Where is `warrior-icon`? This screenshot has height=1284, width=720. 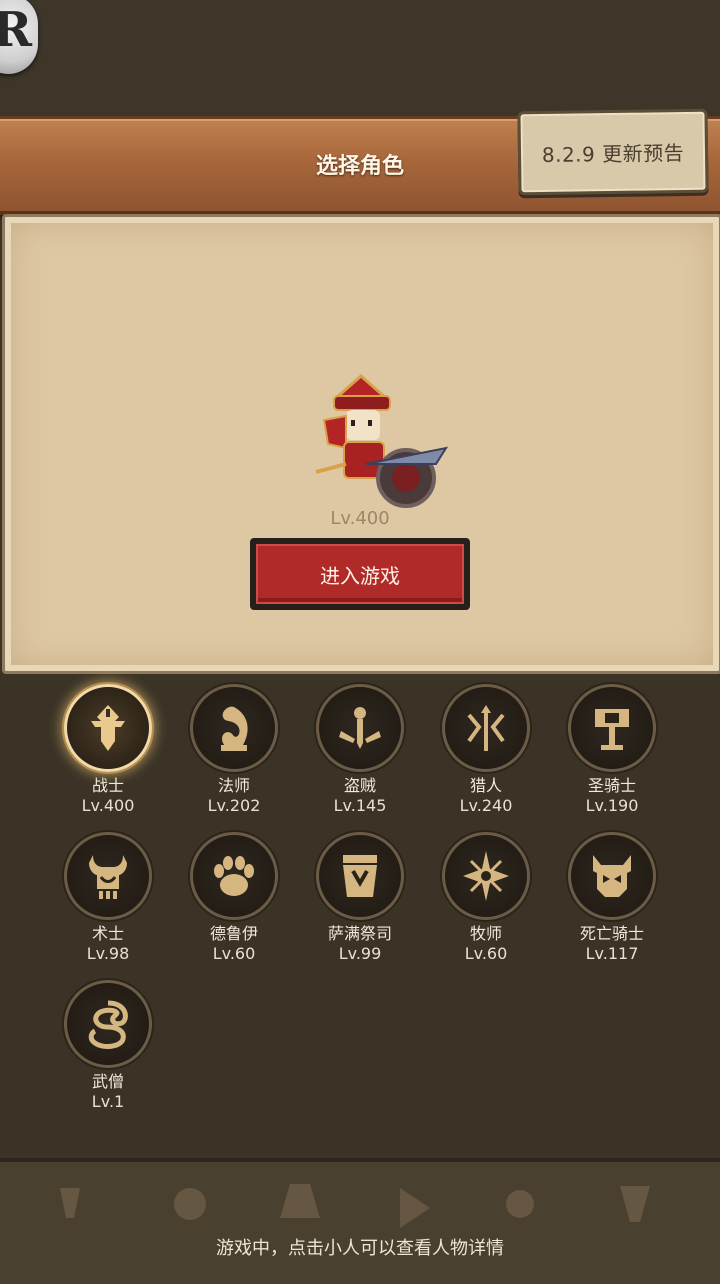
warrior-icon is located at coordinates (108, 728).